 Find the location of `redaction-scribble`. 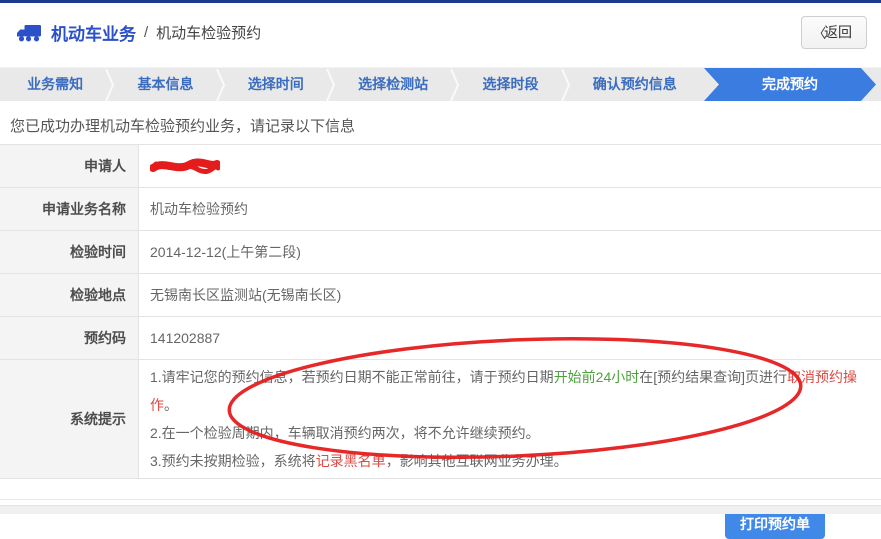

redaction-scribble is located at coordinates (185, 165).